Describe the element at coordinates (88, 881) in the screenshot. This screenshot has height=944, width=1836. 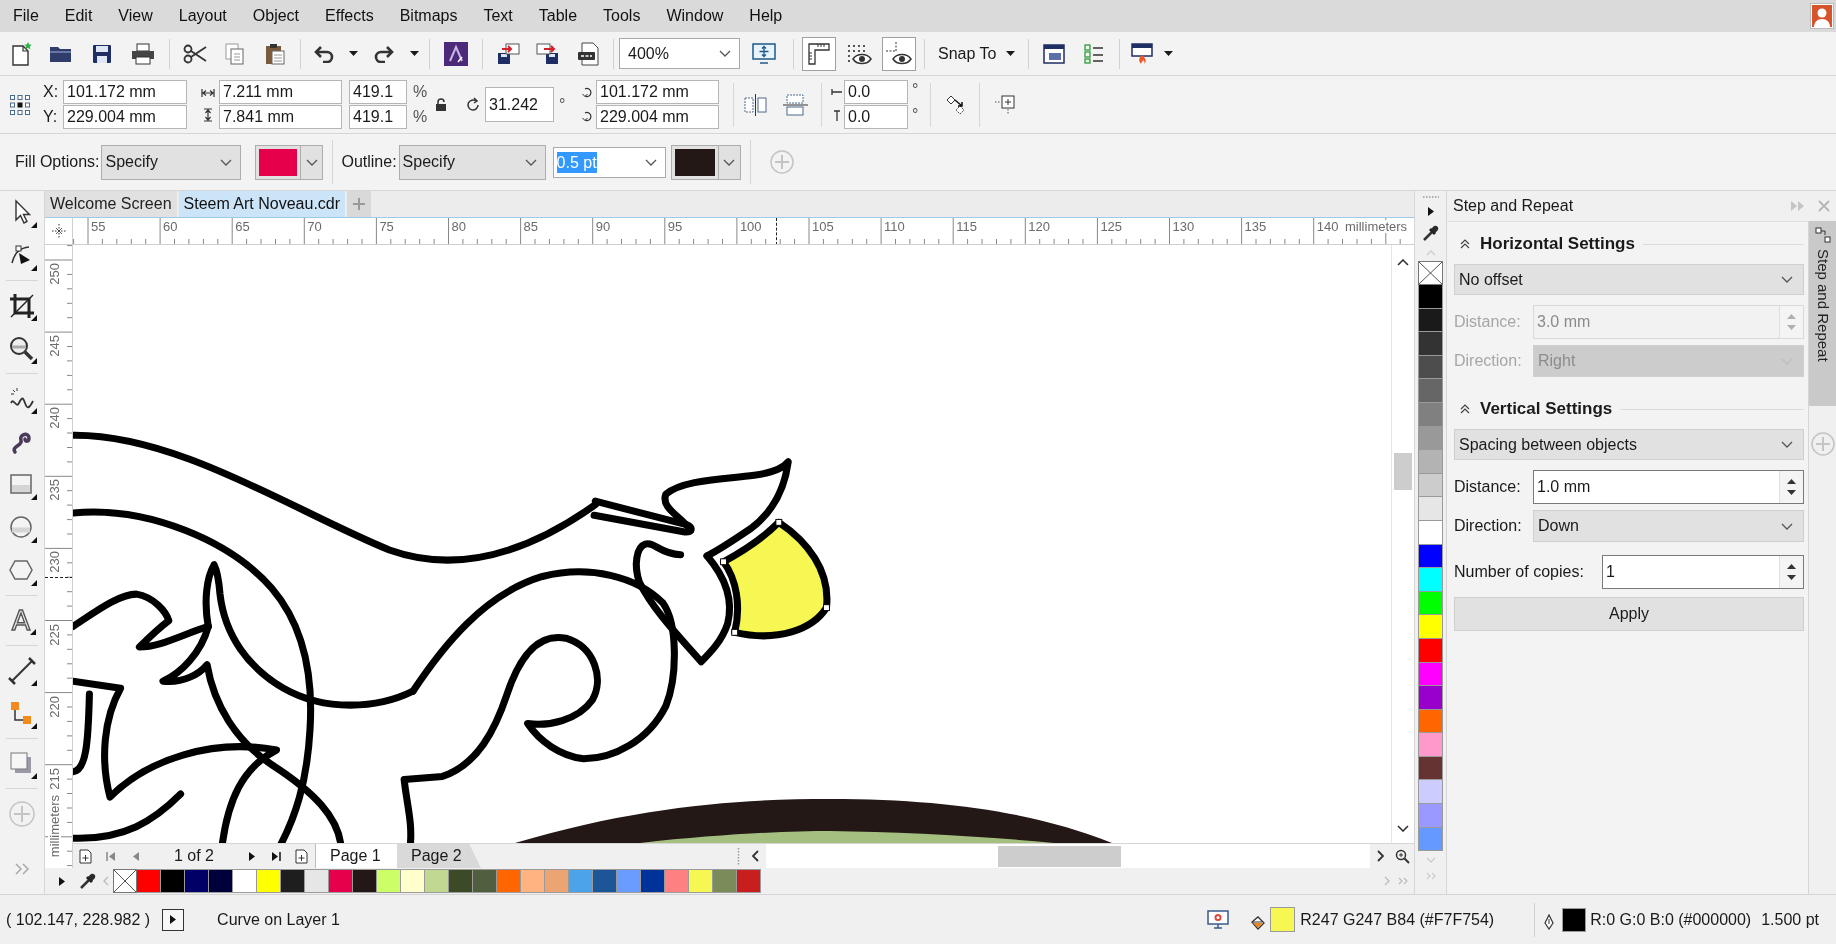
I see `eyedropper-icon` at that location.